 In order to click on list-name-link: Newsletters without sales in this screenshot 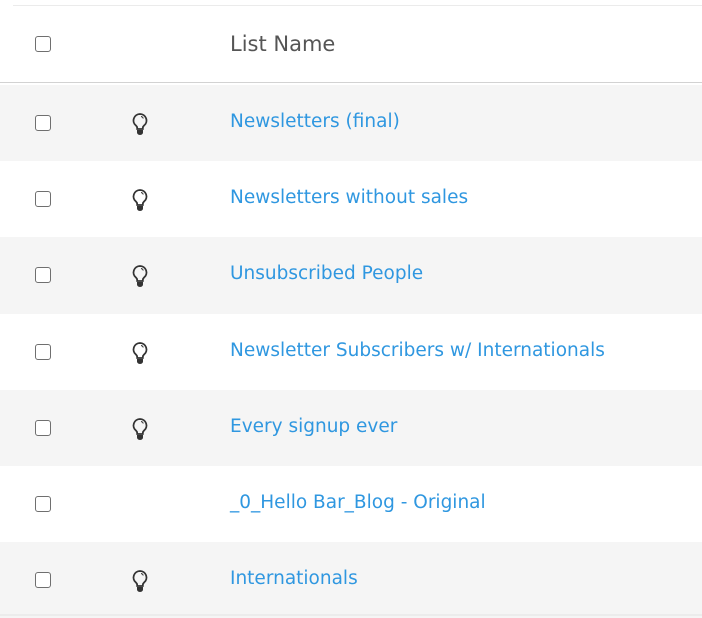, I will do `click(349, 197)`.